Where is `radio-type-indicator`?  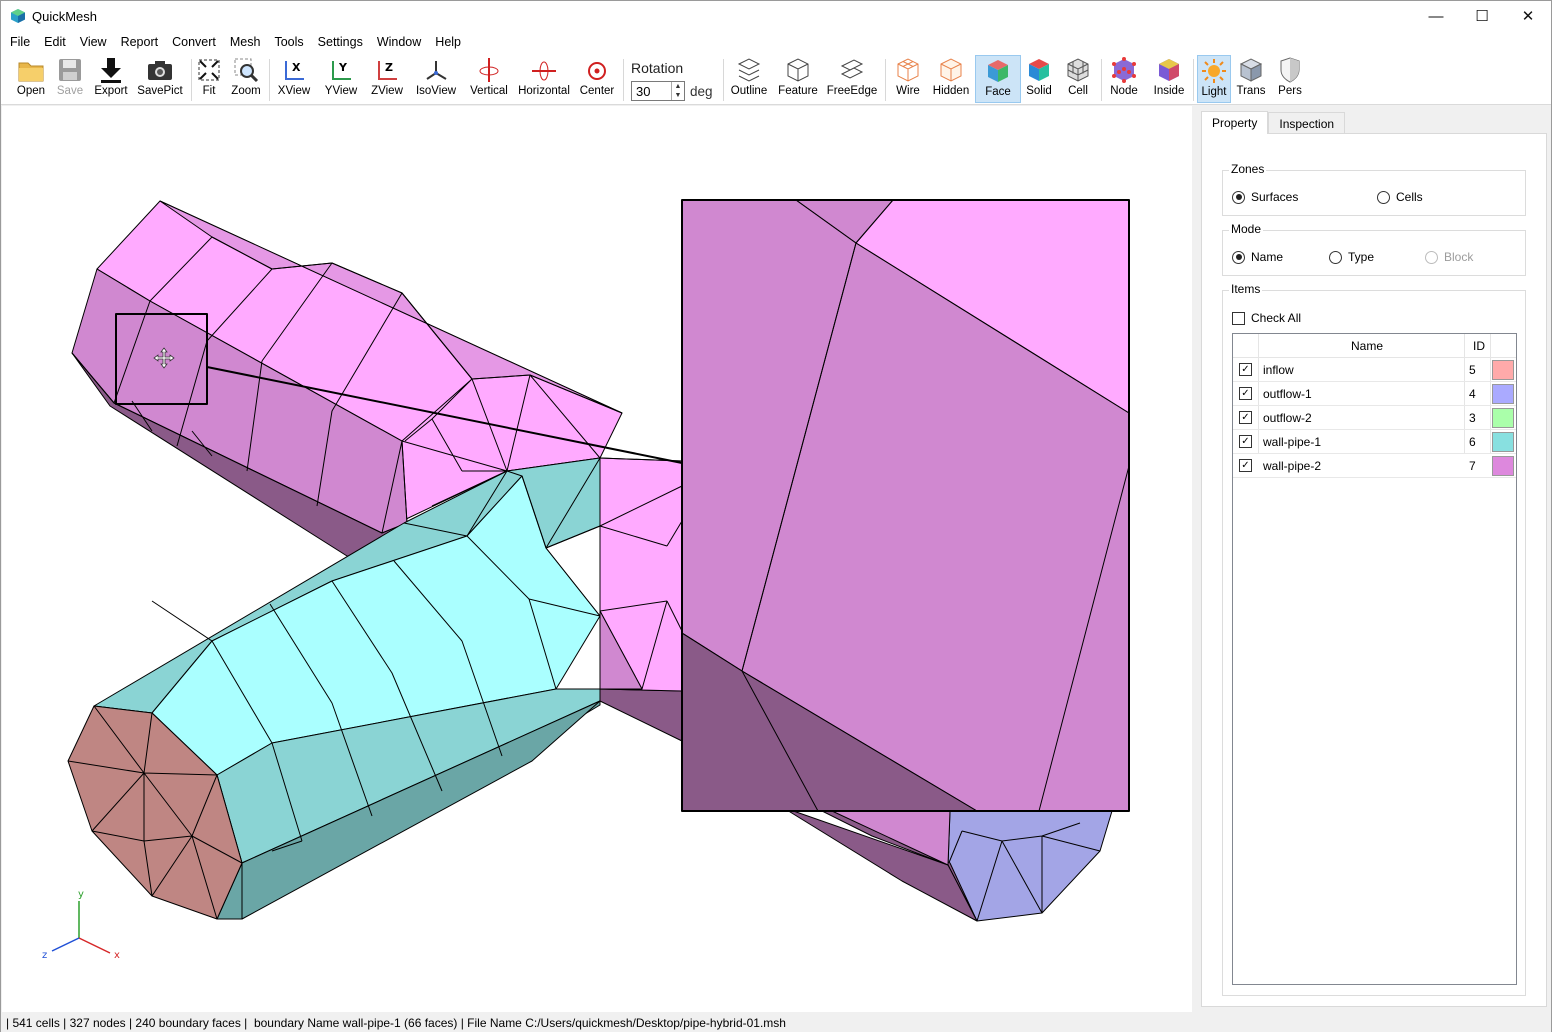
radio-type-indicator is located at coordinates (1335, 257).